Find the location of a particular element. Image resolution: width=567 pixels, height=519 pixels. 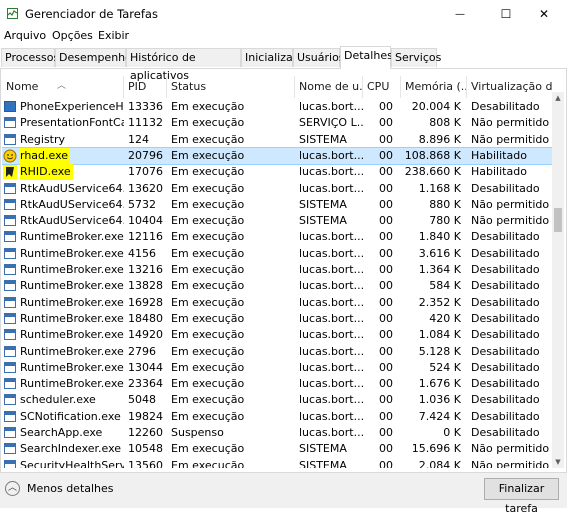

cell-pid: 13620 is located at coordinates (145, 188).